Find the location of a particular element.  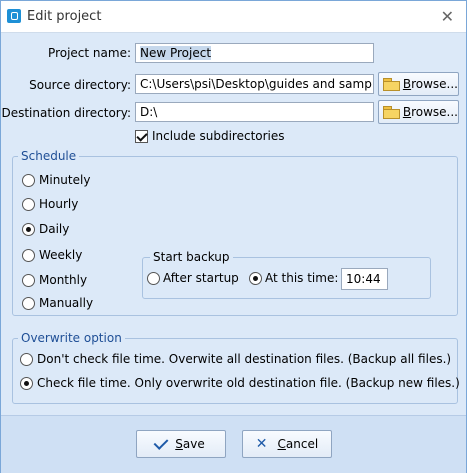

overwrite-option-group-title: Overwrite option is located at coordinates (71, 338).